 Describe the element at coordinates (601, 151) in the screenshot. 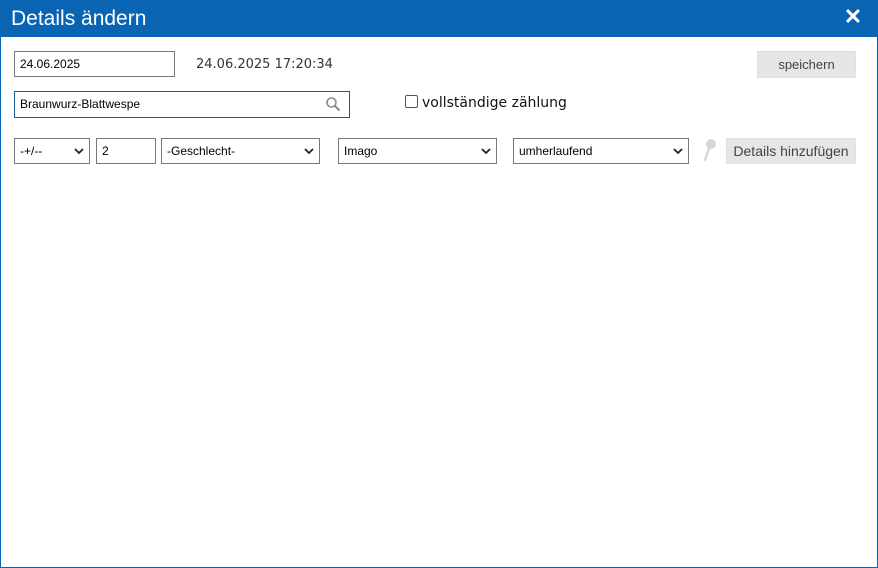

I see `activity-select: umherlaufend` at that location.